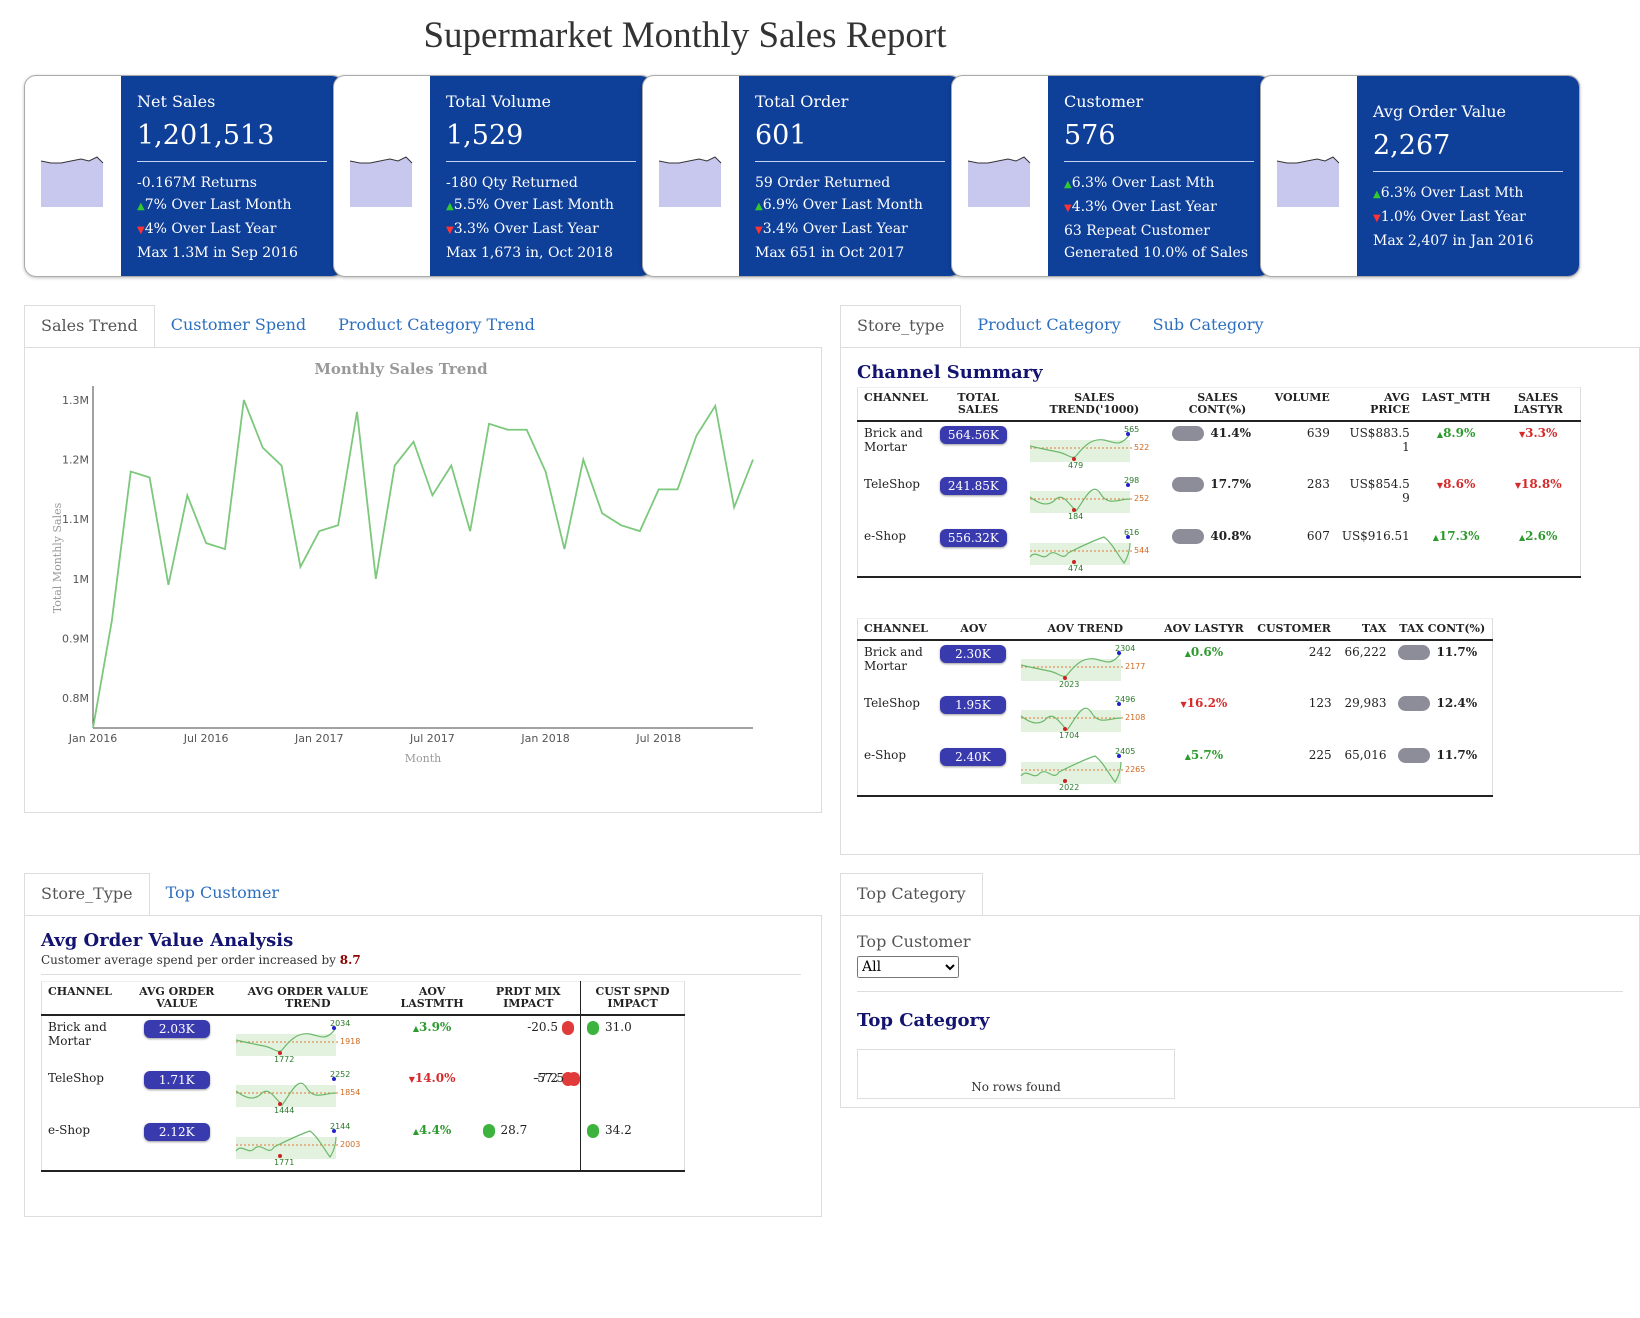  I want to click on aov-lastyr-cell: ▼16.2%, so click(1203, 718).